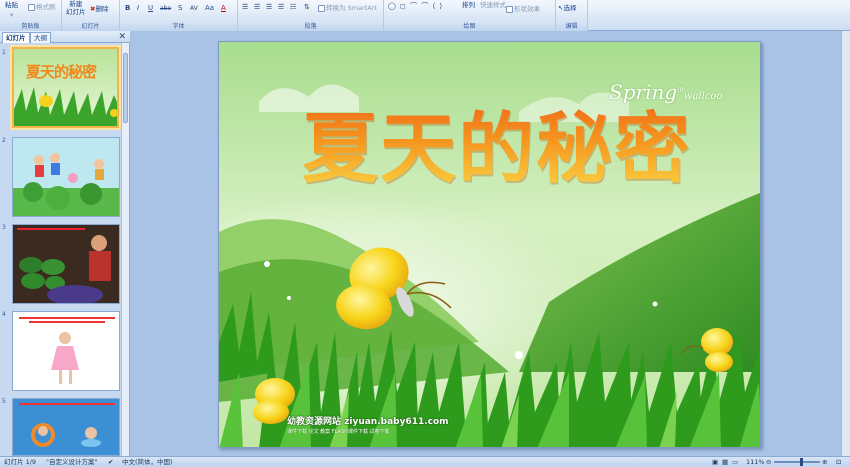  I want to click on italic-button: I, so click(138, 8).